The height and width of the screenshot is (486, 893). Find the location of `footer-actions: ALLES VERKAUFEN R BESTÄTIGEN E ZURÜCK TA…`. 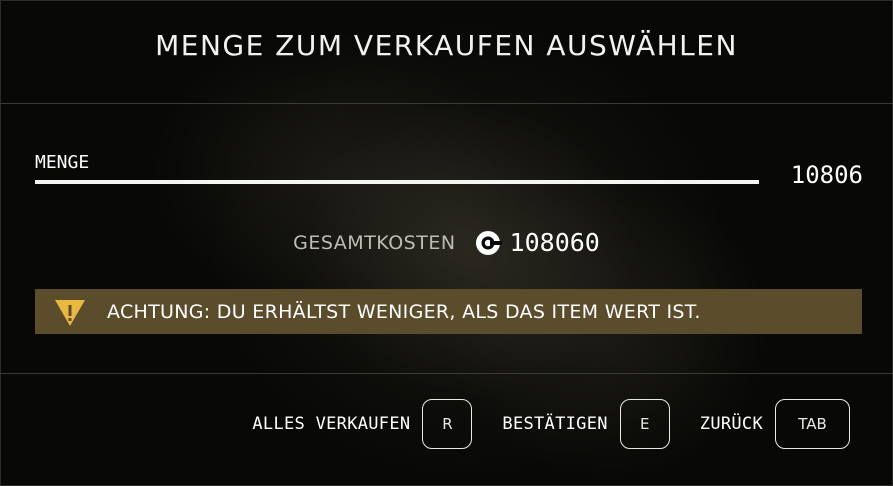

footer-actions: ALLES VERKAUFEN R BESTÄTIGEN E ZURÜCK TA… is located at coordinates (536, 424).